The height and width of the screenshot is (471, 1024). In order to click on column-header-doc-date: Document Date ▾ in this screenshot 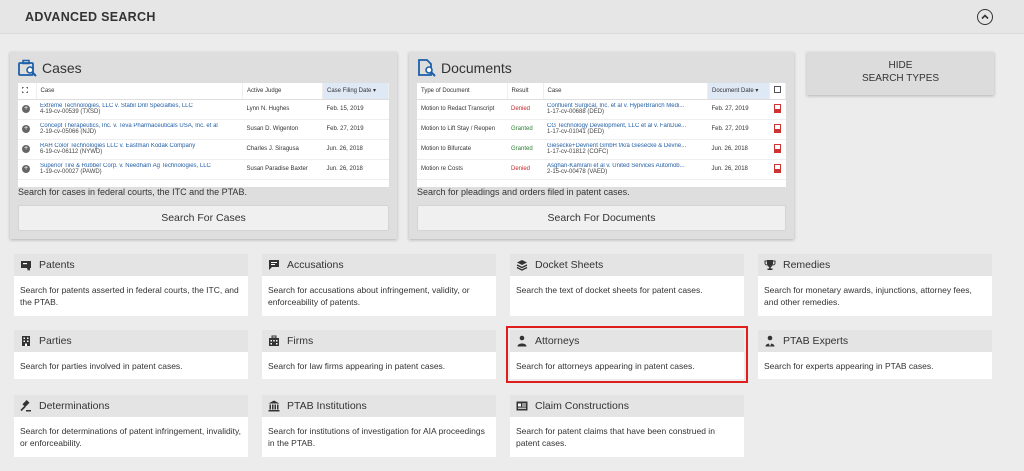, I will do `click(738, 91)`.